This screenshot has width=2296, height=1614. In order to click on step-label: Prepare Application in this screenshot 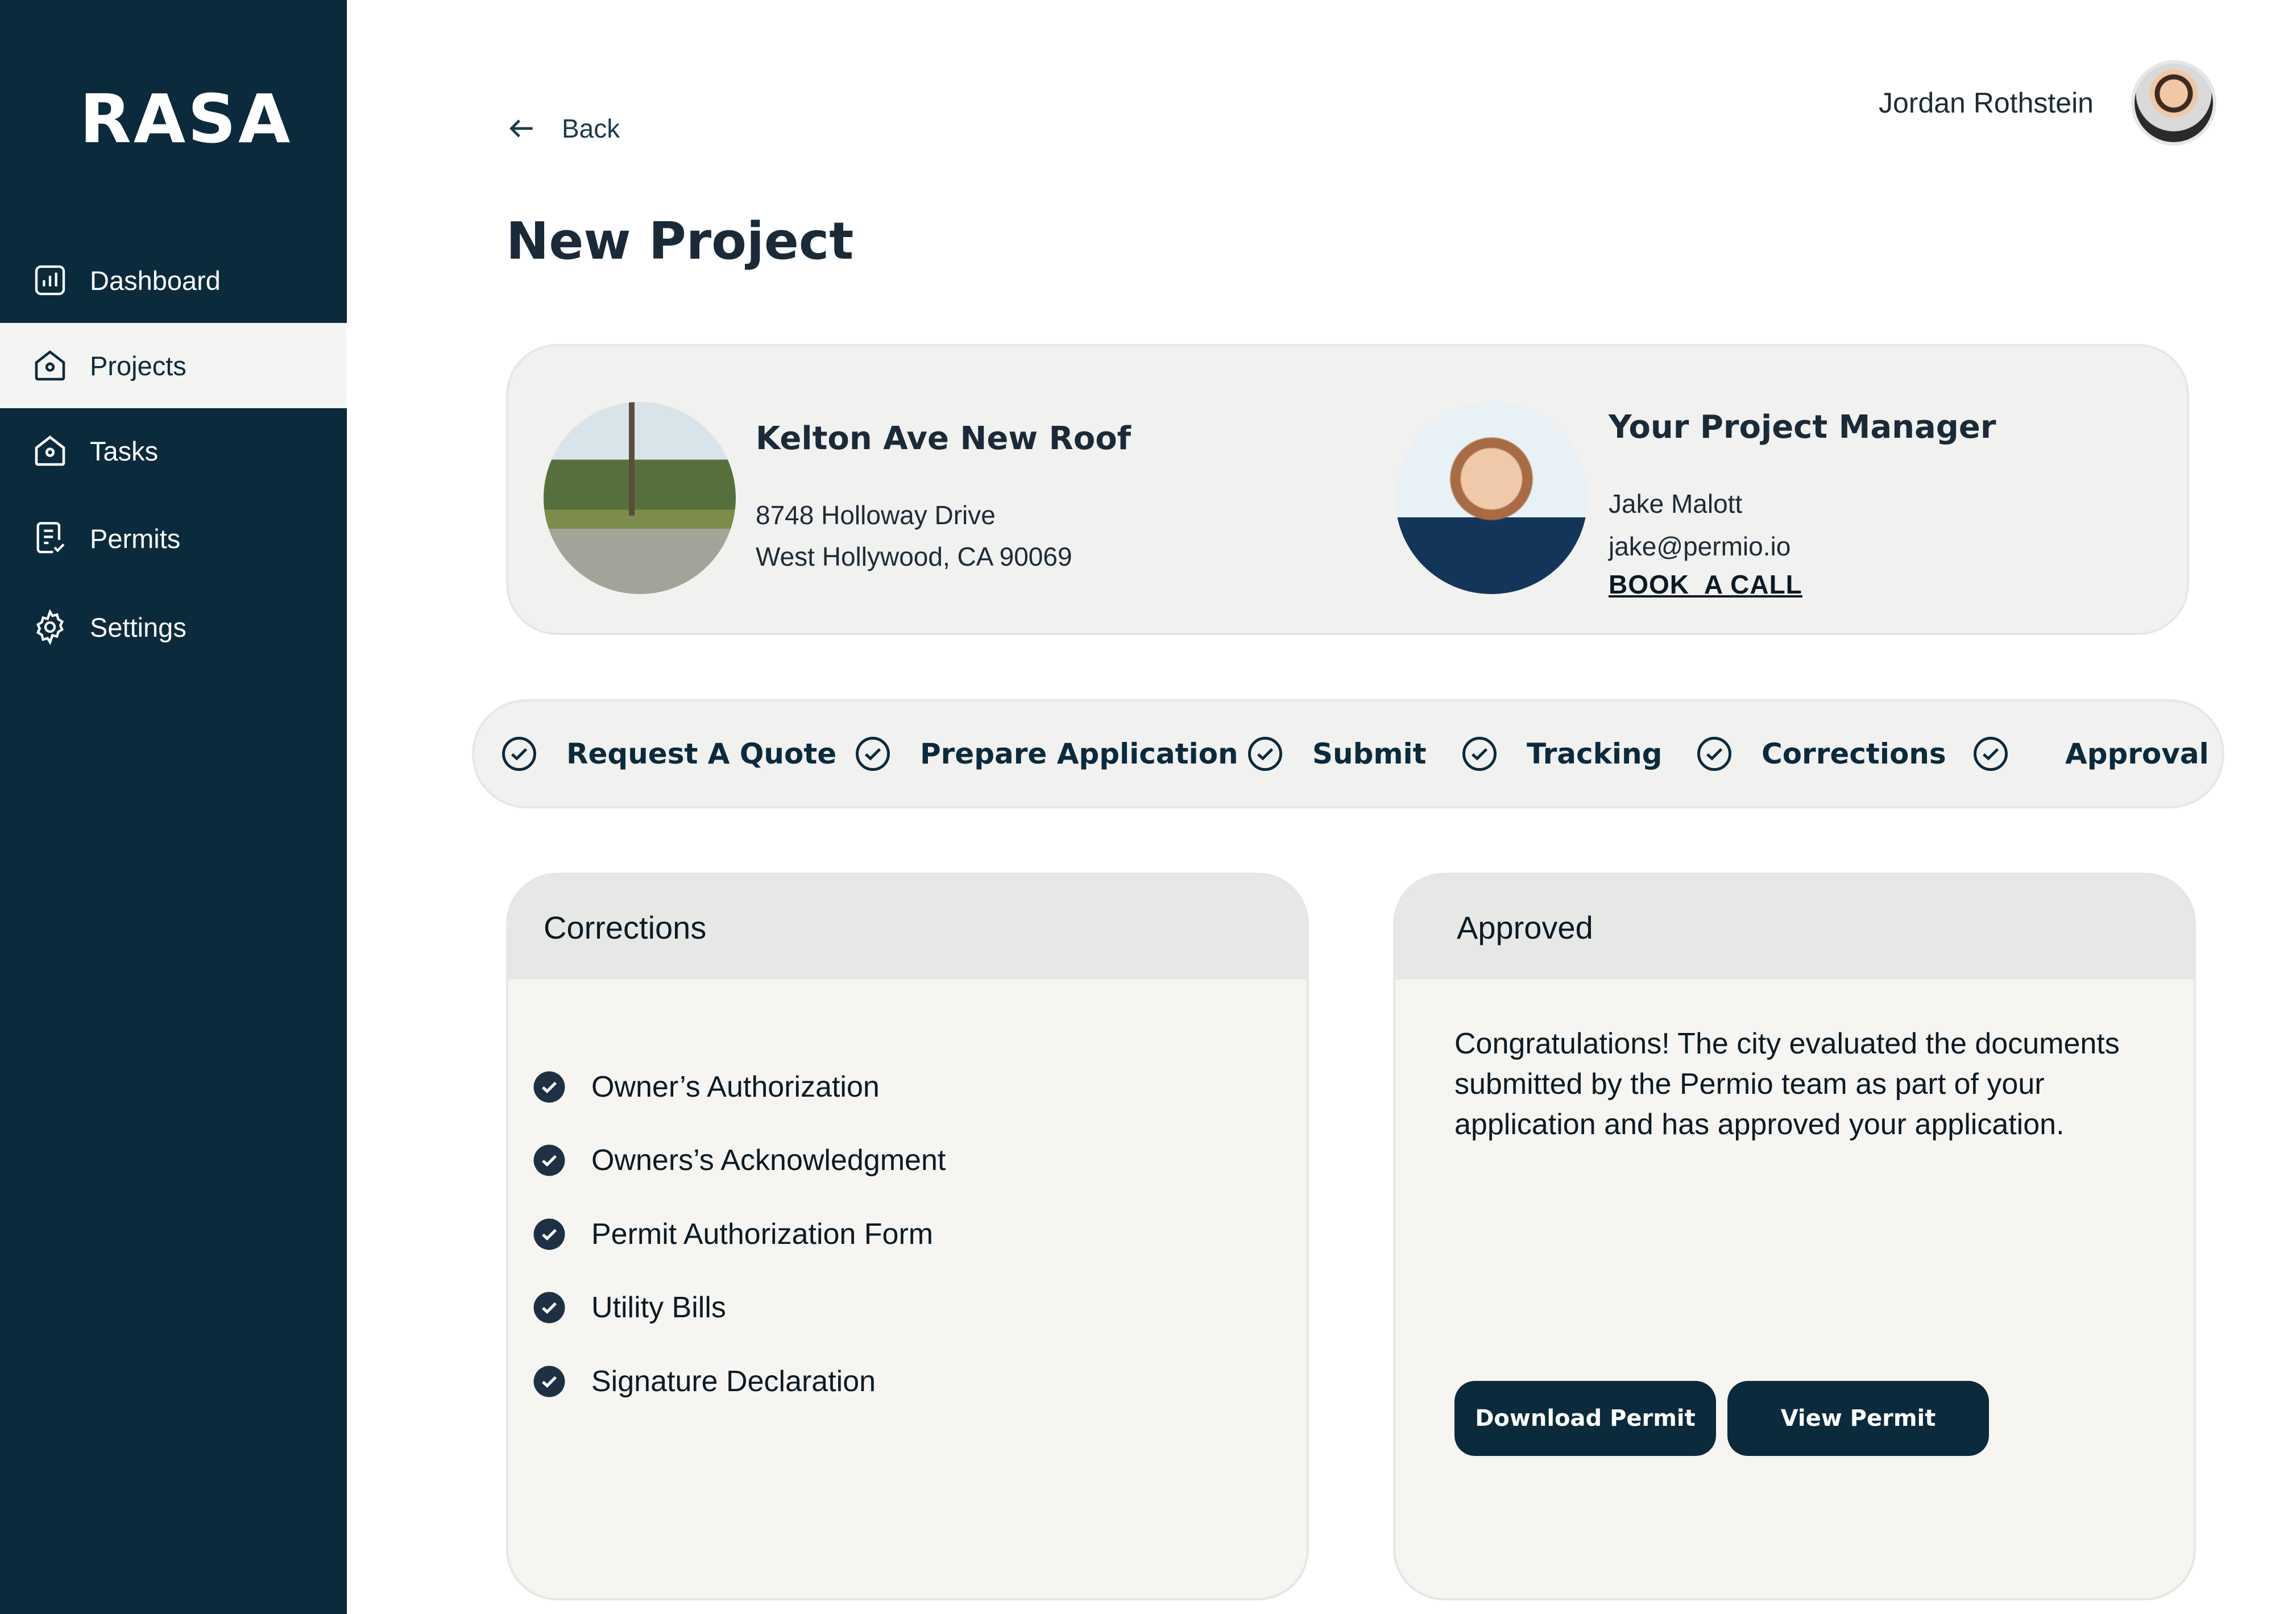, I will do `click(1079, 753)`.